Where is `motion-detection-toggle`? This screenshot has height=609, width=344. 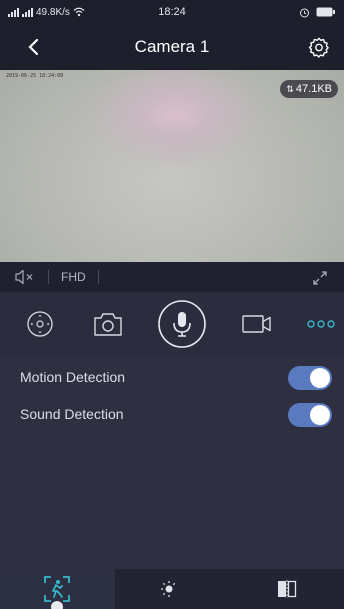 motion-detection-toggle is located at coordinates (310, 378).